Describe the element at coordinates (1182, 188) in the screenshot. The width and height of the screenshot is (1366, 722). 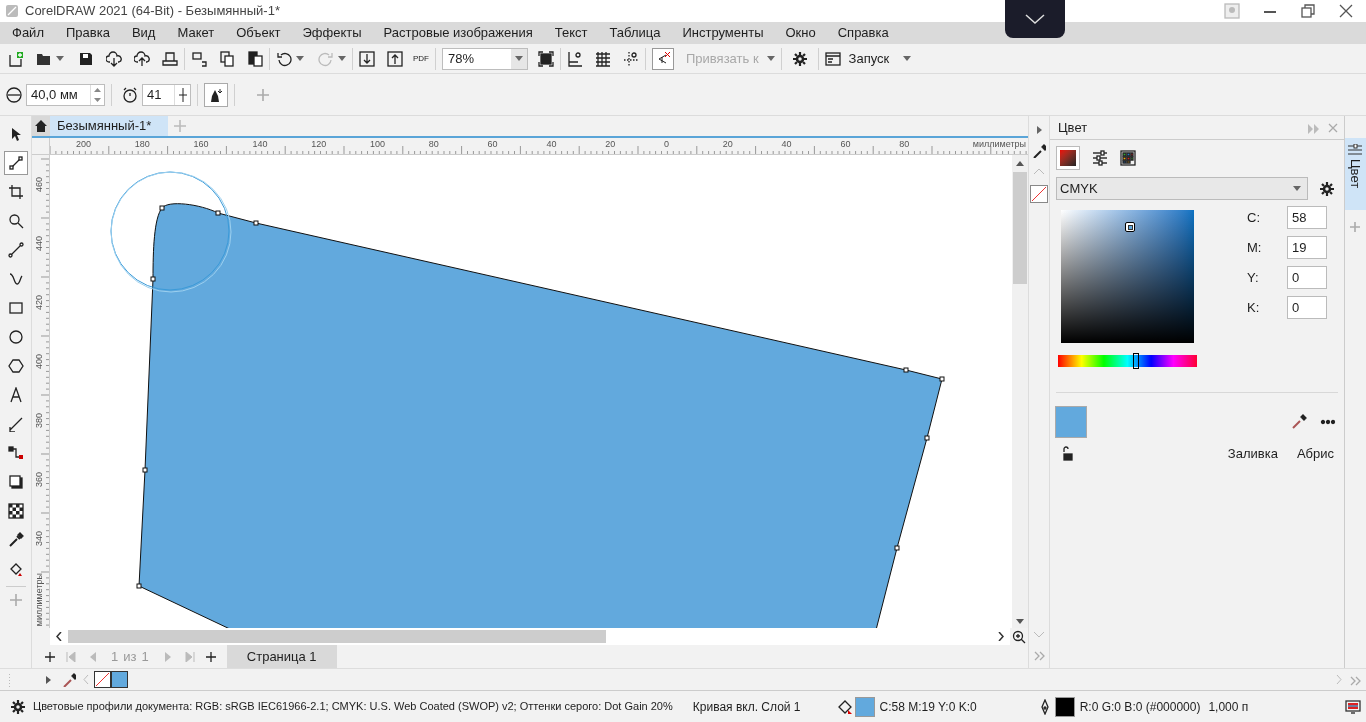
I see `color-model-dropdown: CMYK` at that location.